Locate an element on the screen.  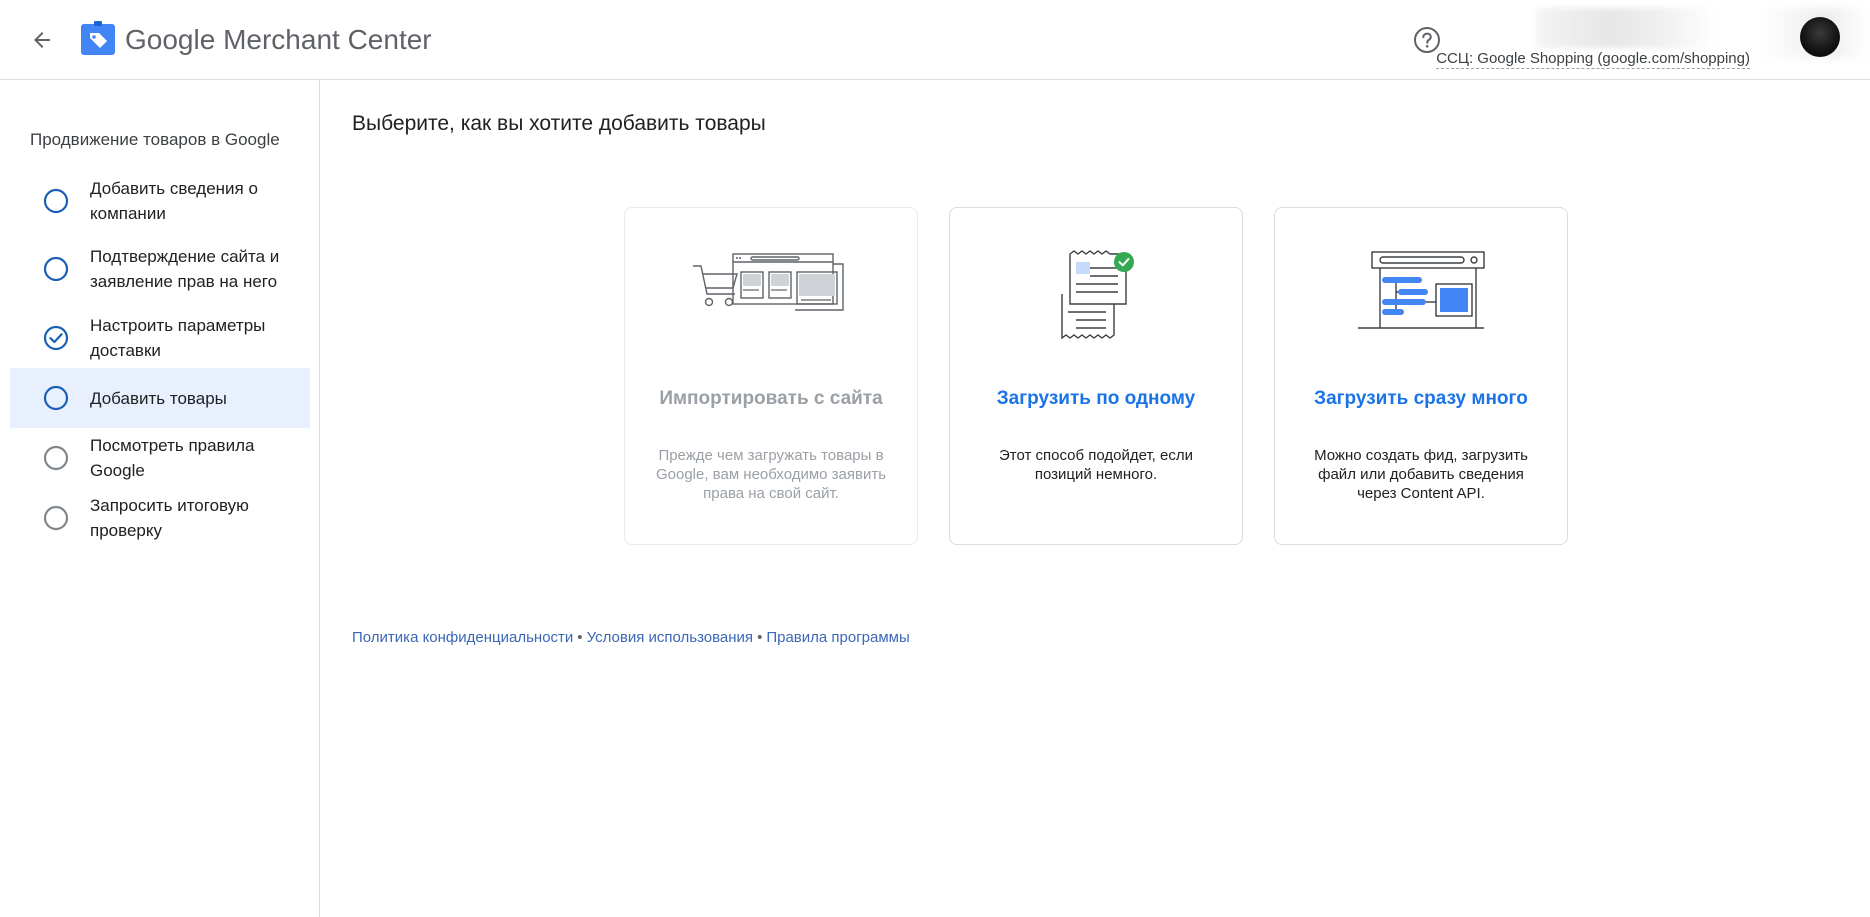
step-review-policies: Посмотреть правила Google is located at coordinates (160, 458).